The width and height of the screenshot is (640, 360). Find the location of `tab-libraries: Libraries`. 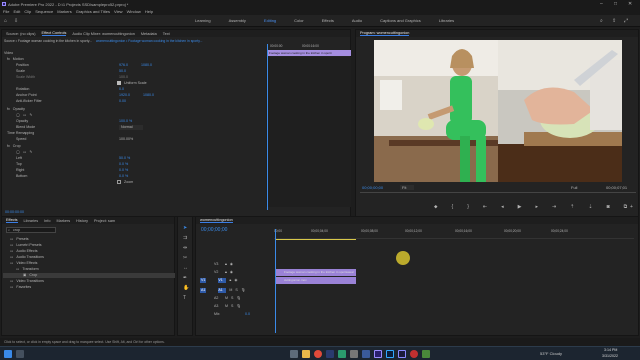

tab-libraries: Libraries is located at coordinates (31, 221).